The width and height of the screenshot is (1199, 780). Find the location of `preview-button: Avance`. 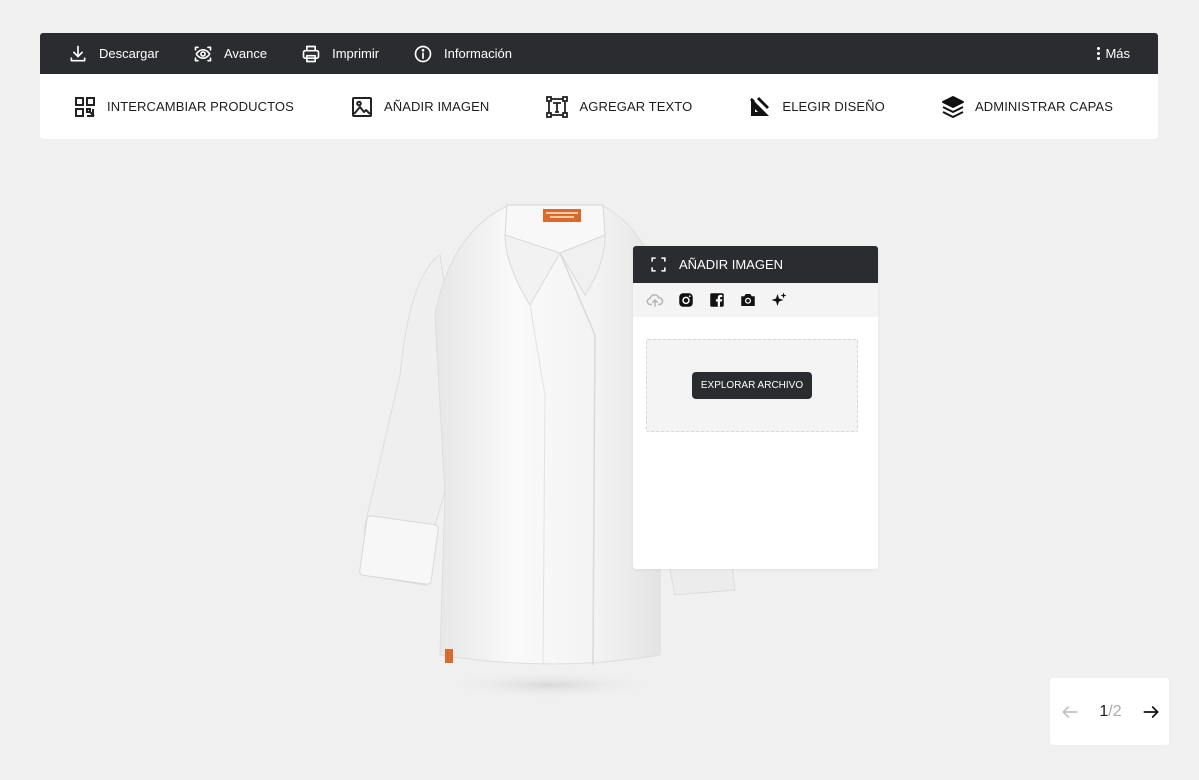

preview-button: Avance is located at coordinates (230, 54).